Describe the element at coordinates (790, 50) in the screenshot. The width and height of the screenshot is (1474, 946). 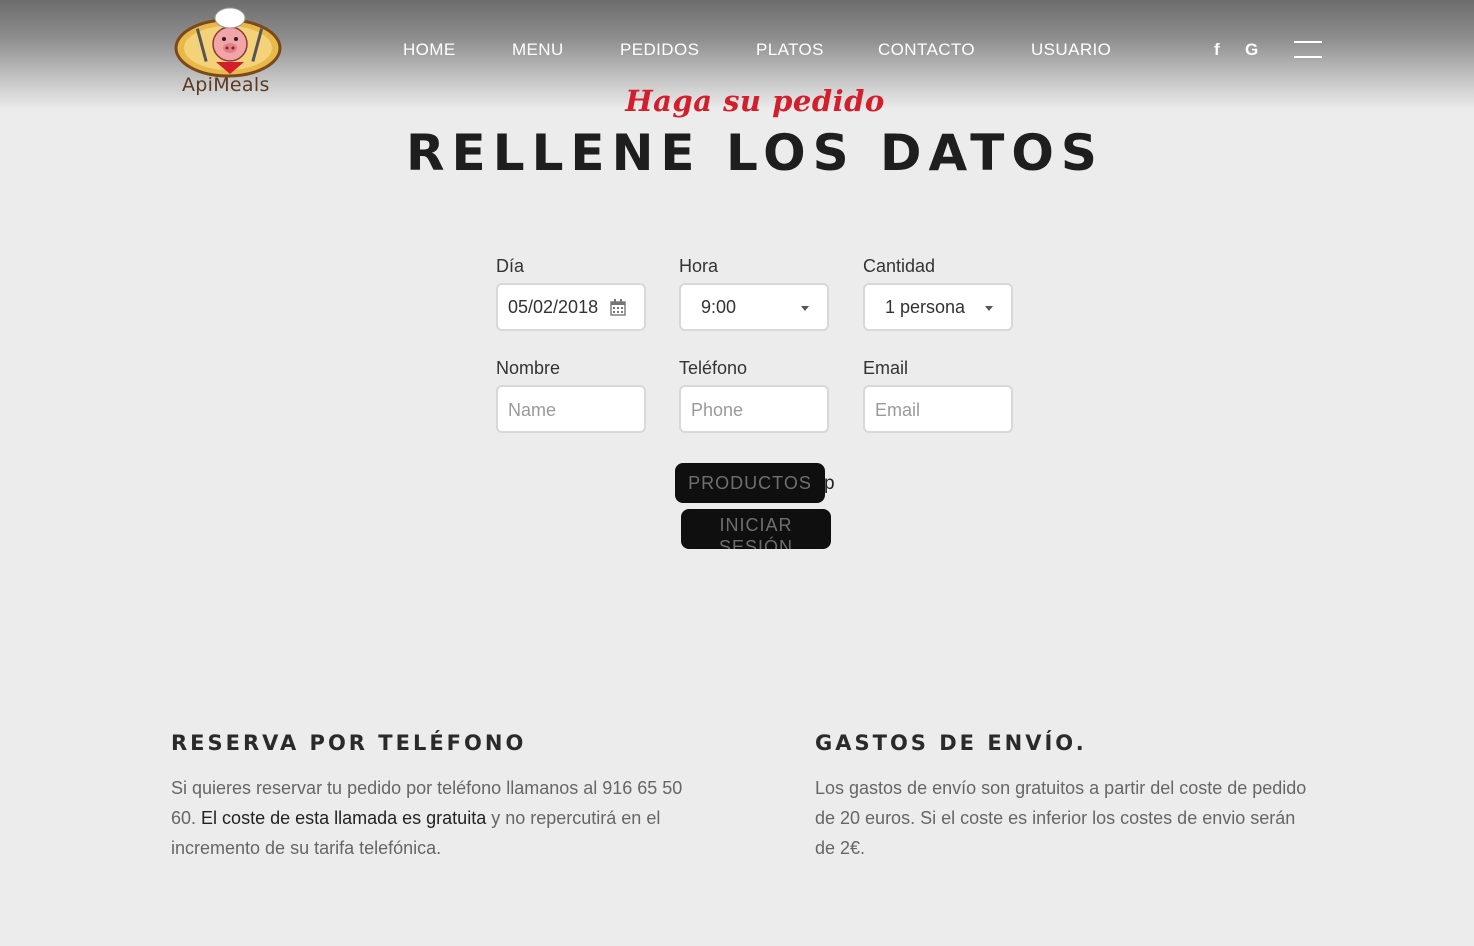
I see `nav-item-platos: PLATOS` at that location.